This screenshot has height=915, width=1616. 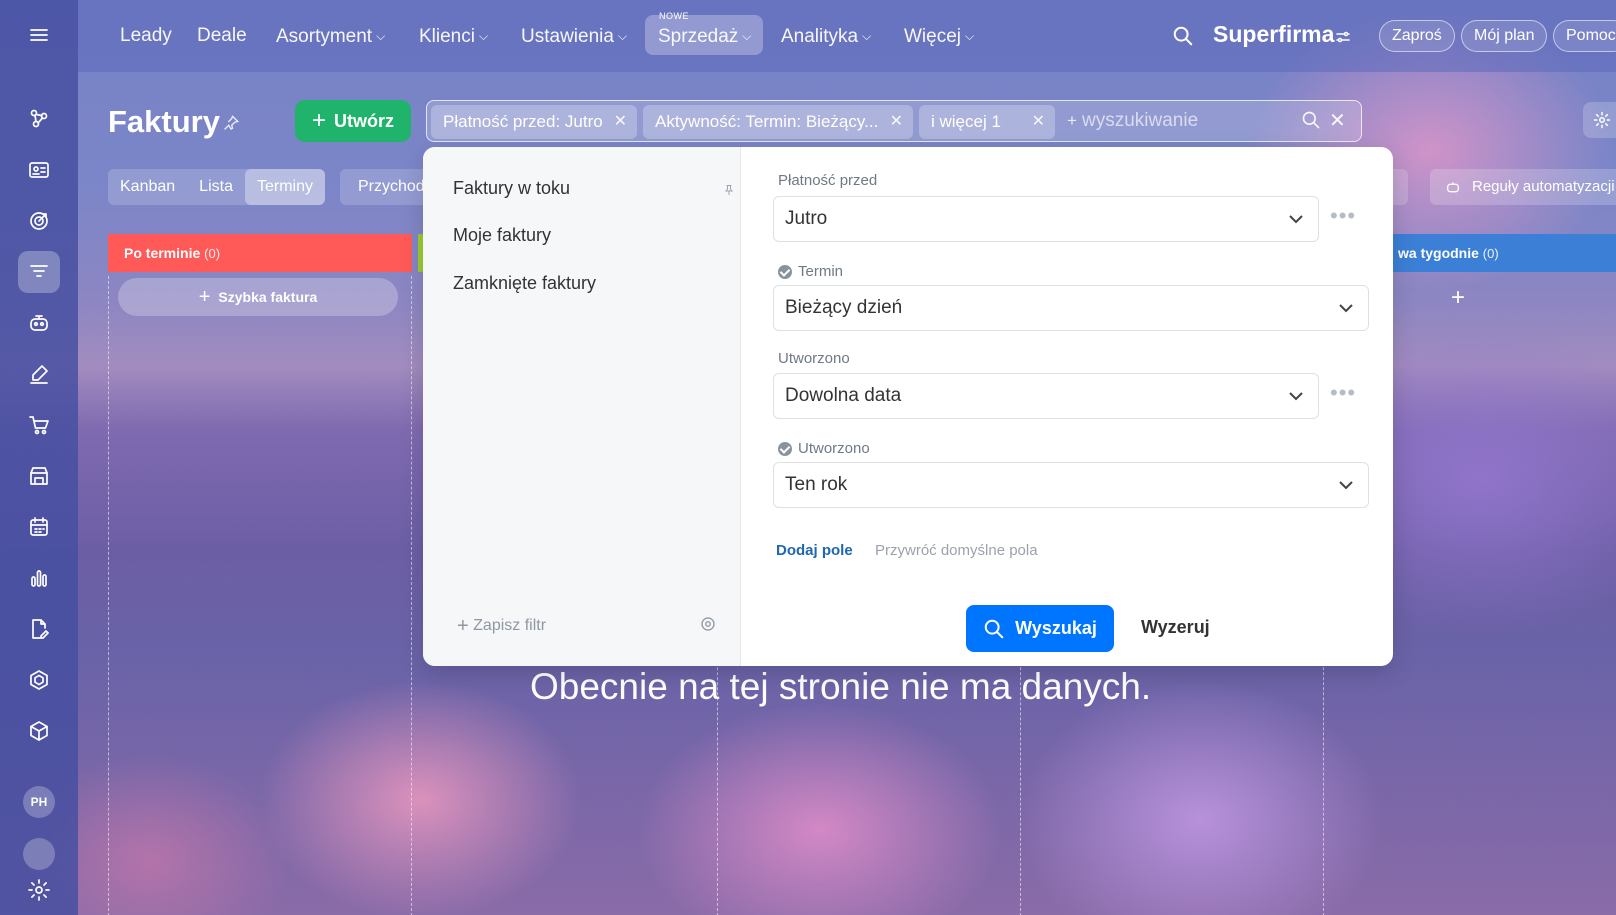 What do you see at coordinates (39, 170) in the screenshot?
I see `contact-card-icon` at bounding box center [39, 170].